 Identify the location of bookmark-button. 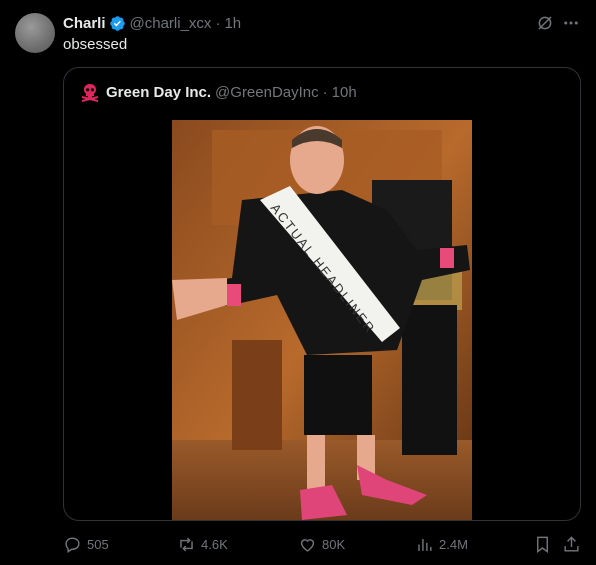
(545, 544).